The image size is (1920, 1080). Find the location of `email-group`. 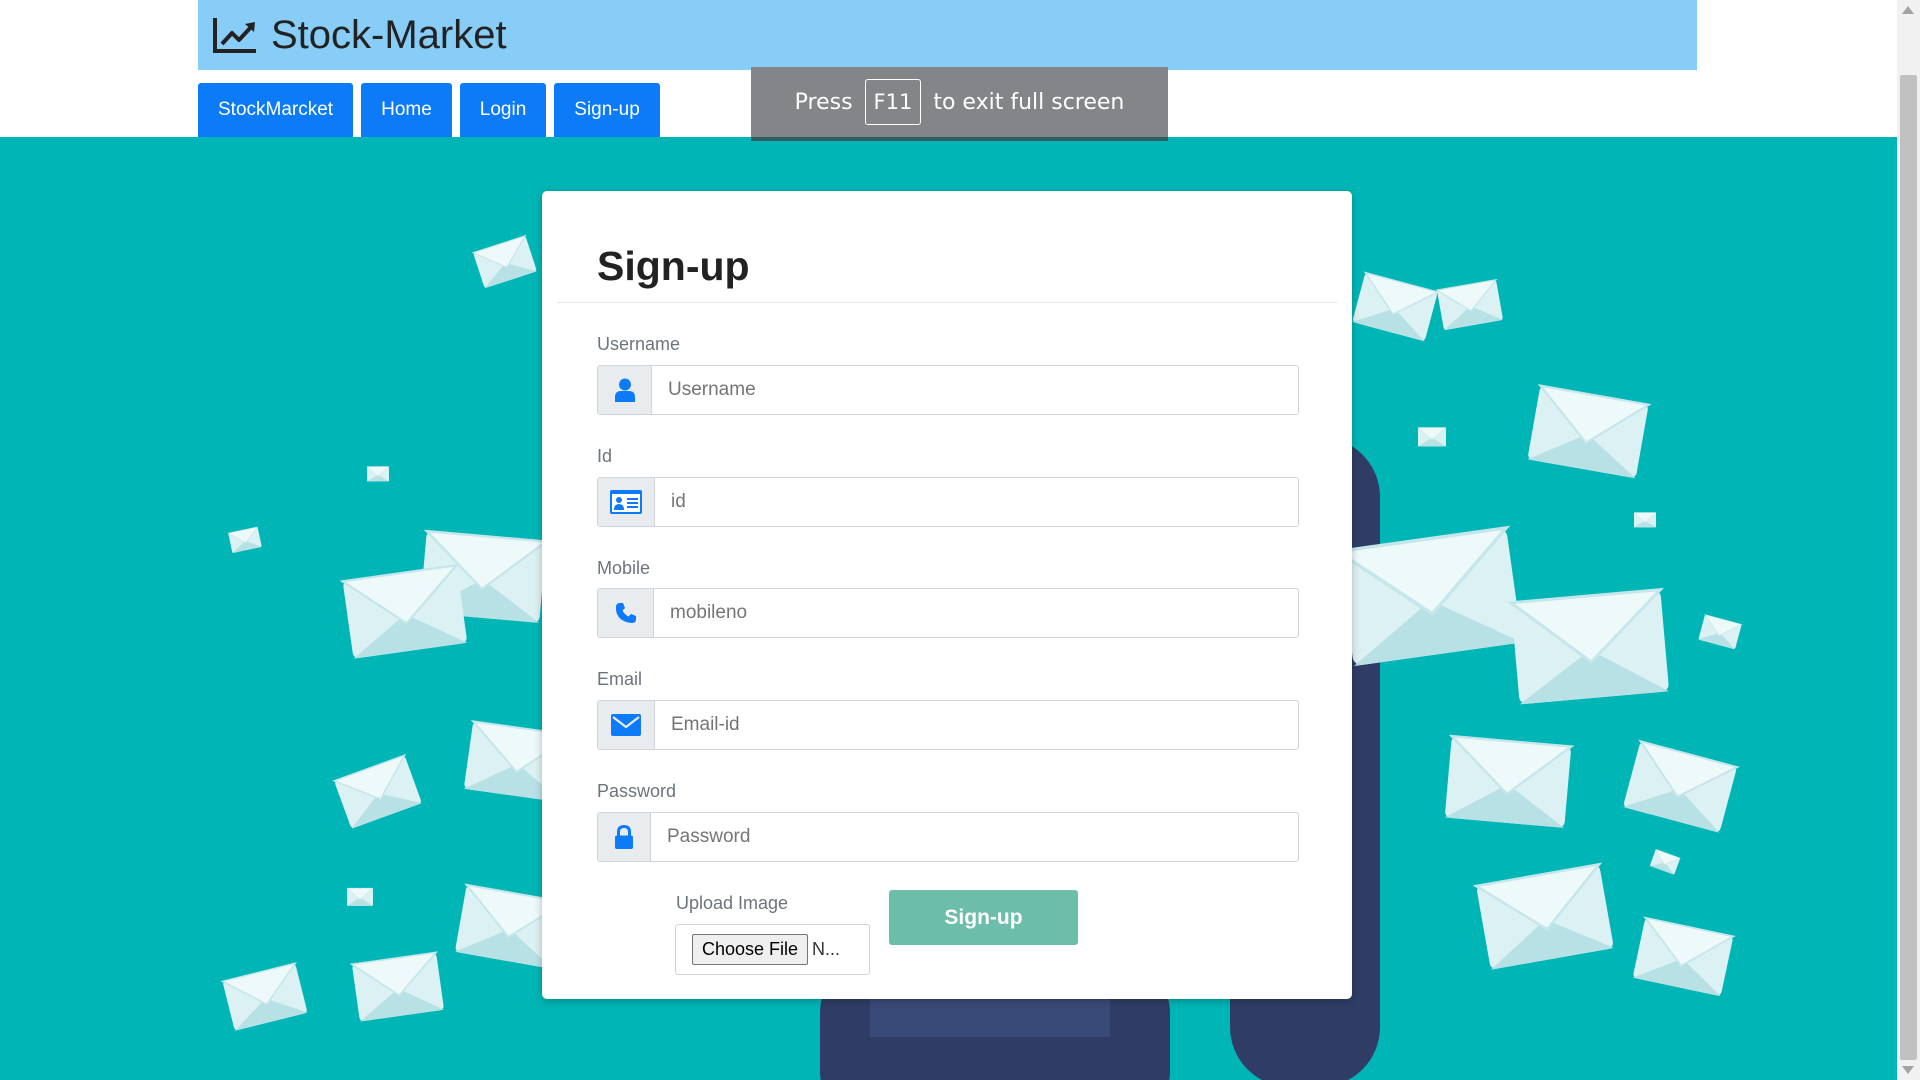

email-group is located at coordinates (948, 725).